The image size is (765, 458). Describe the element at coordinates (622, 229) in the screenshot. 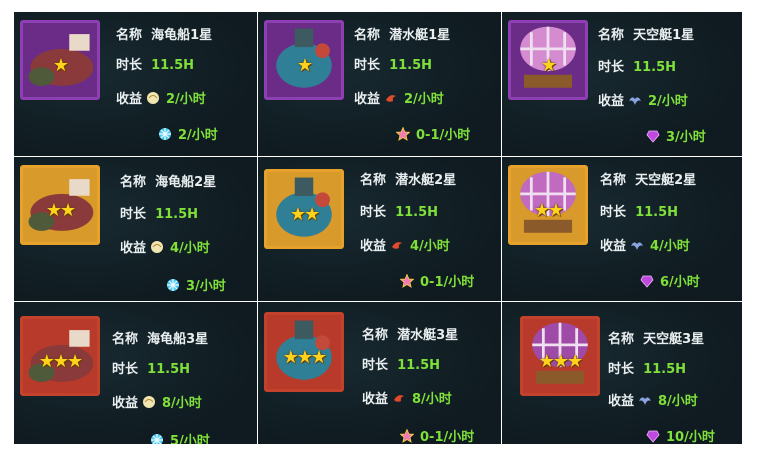

I see `vehicle-card-airship-2: ★★ 名称 天空艇2星 时长 11.5H 收益 4/小时 6/小时` at that location.